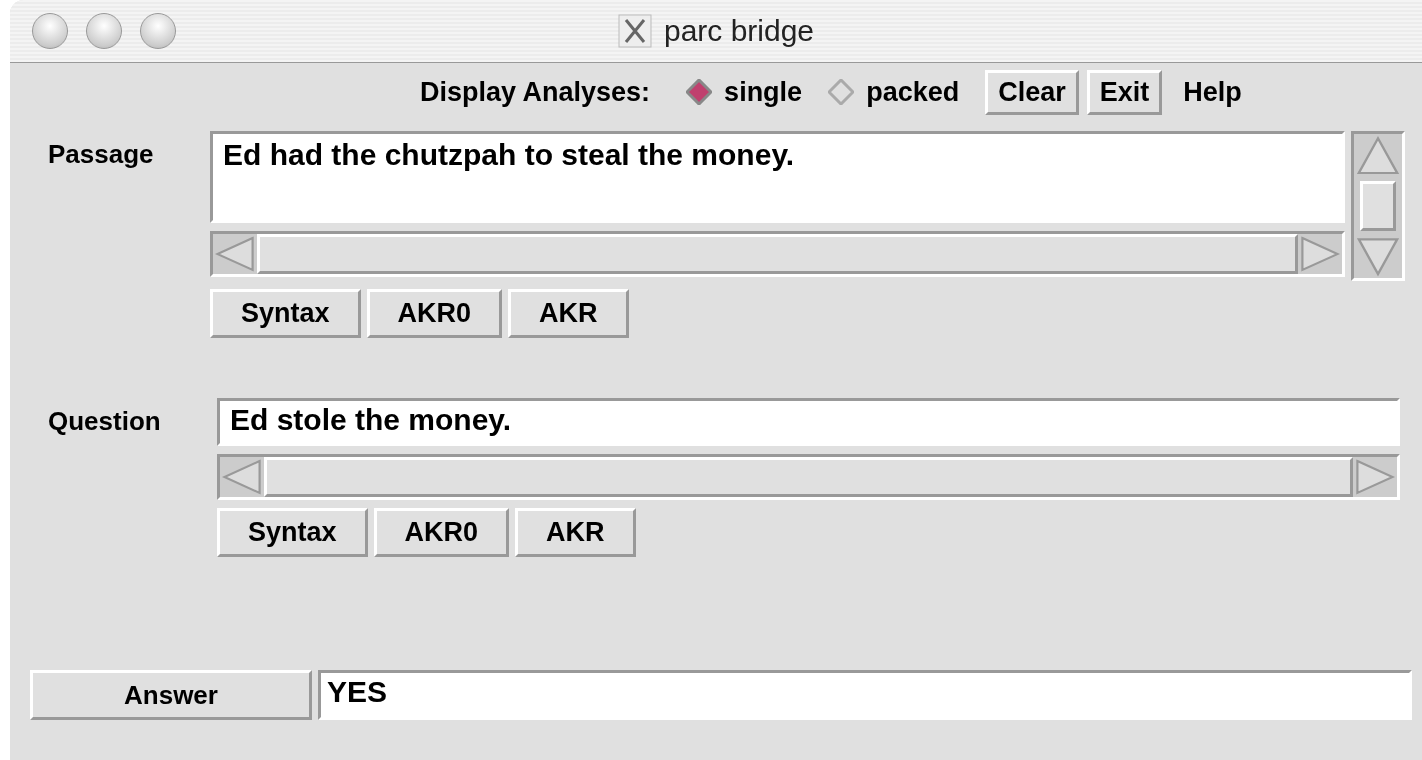 The image size is (1422, 760). I want to click on radio-option: single, so click(744, 92).